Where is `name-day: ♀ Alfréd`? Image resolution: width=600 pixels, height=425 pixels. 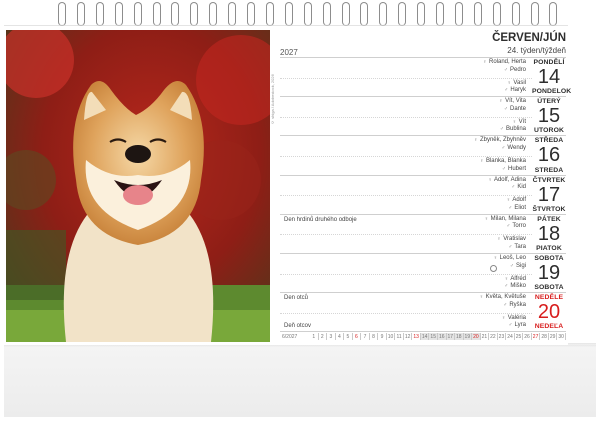
name-day: ♀ Alfréd is located at coordinates (515, 278).